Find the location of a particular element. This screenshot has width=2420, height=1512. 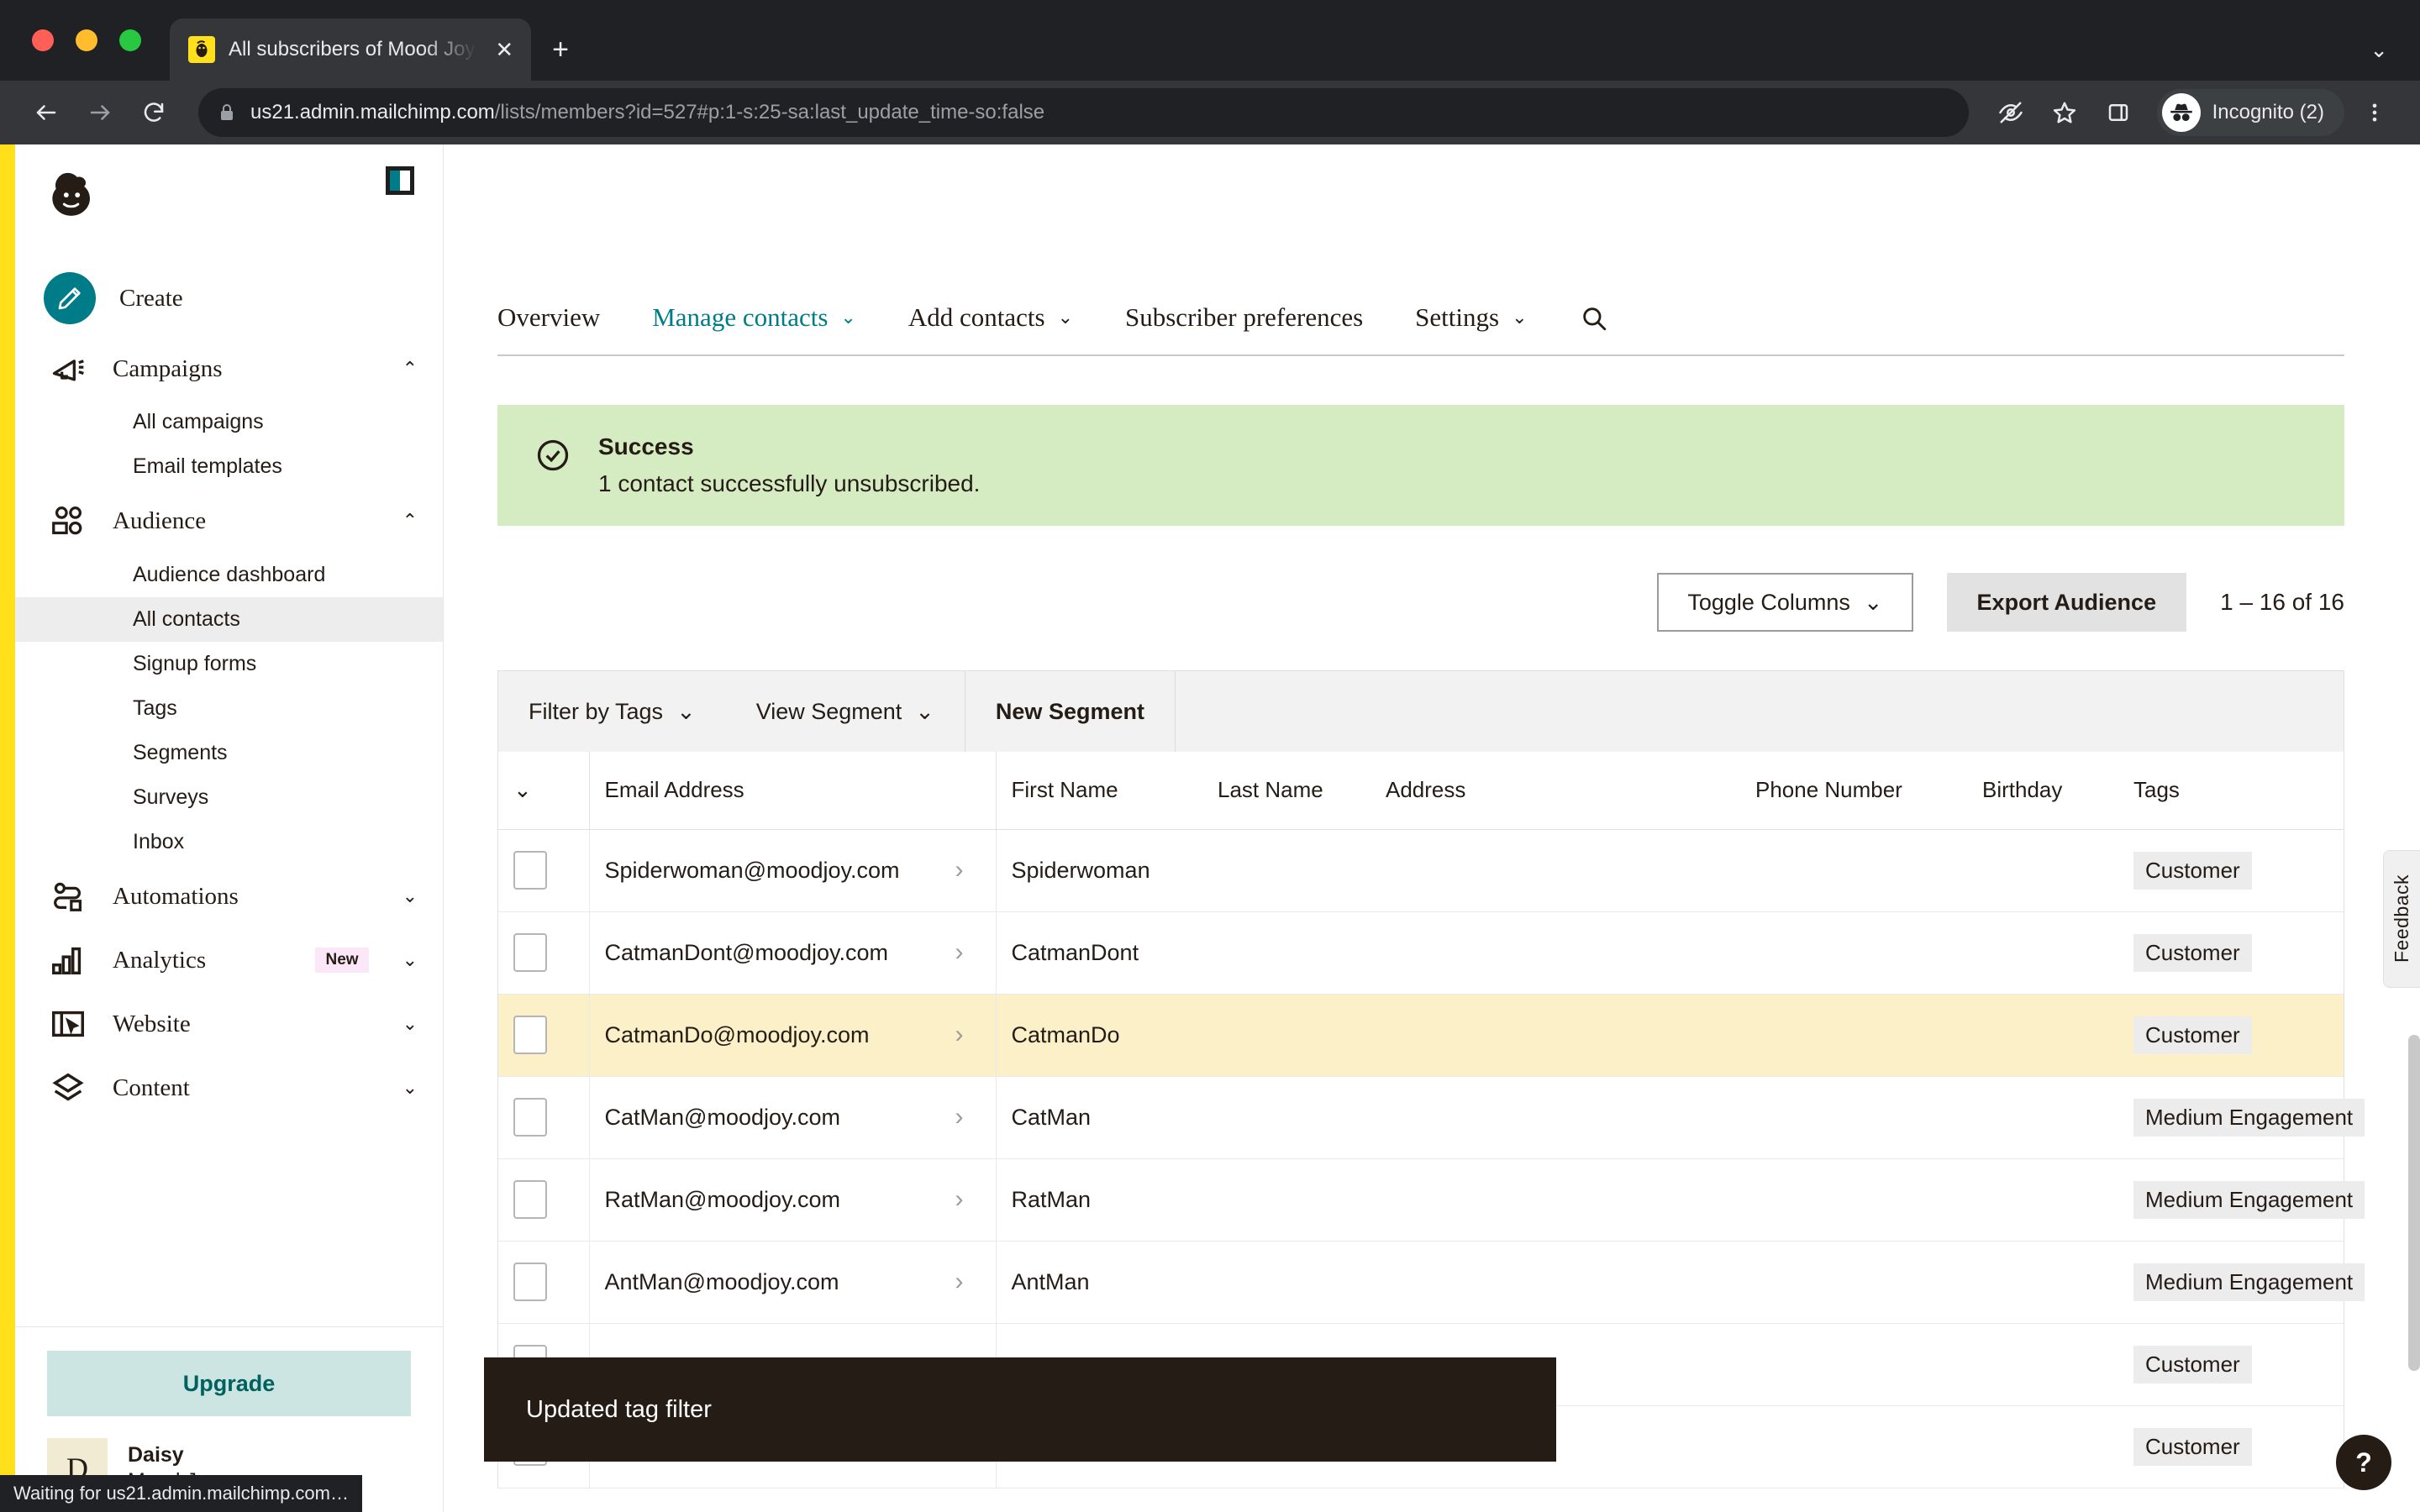

tab-subscriber-preferences: Subscriber preferences is located at coordinates (1244, 328).